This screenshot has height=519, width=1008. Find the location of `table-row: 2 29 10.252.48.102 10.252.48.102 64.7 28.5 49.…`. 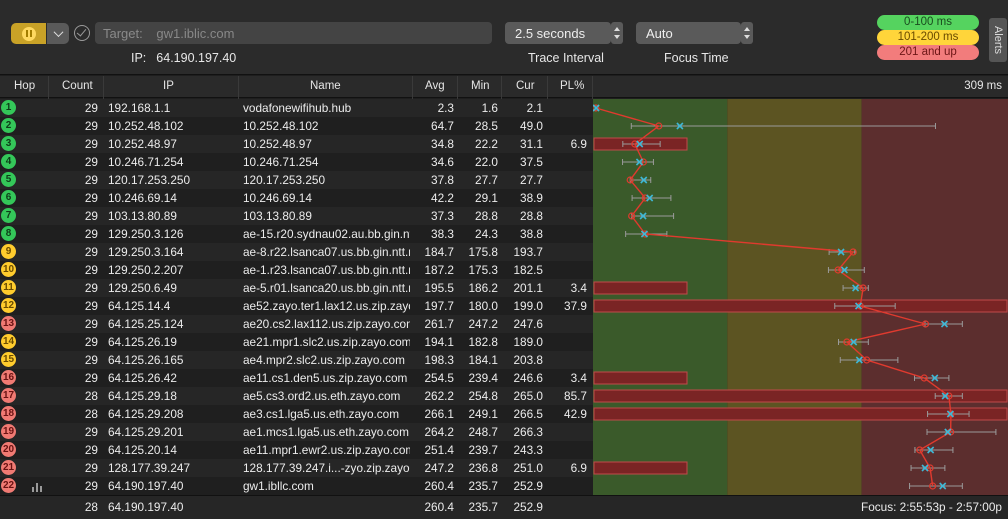

table-row: 2 29 10.252.48.102 10.252.48.102 64.7 28.5 49.… is located at coordinates (296, 126).